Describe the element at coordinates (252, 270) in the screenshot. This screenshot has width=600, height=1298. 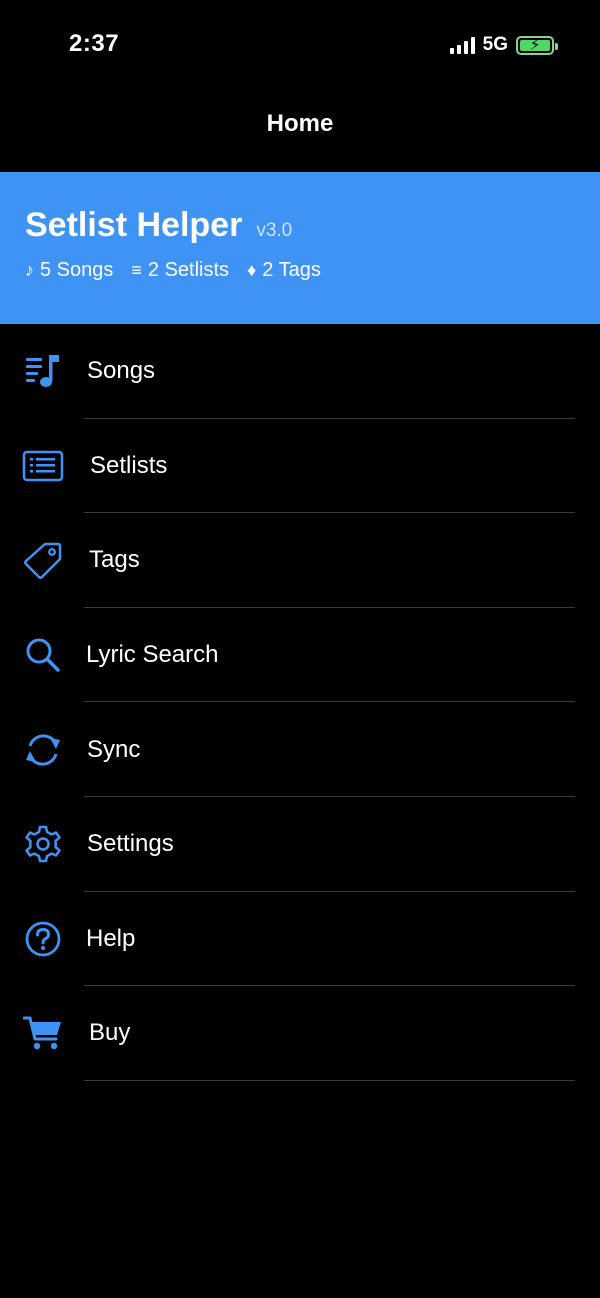
I see `diamond-icon: ♦` at that location.